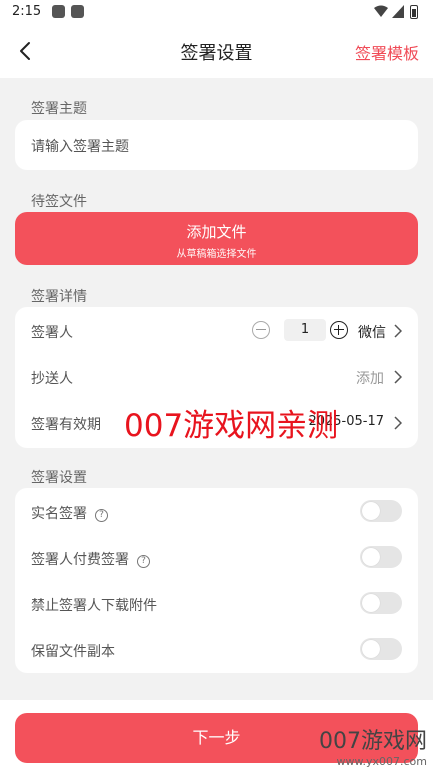 This screenshot has height=771, width=433. I want to click on signer-method: 微信, so click(372, 332).